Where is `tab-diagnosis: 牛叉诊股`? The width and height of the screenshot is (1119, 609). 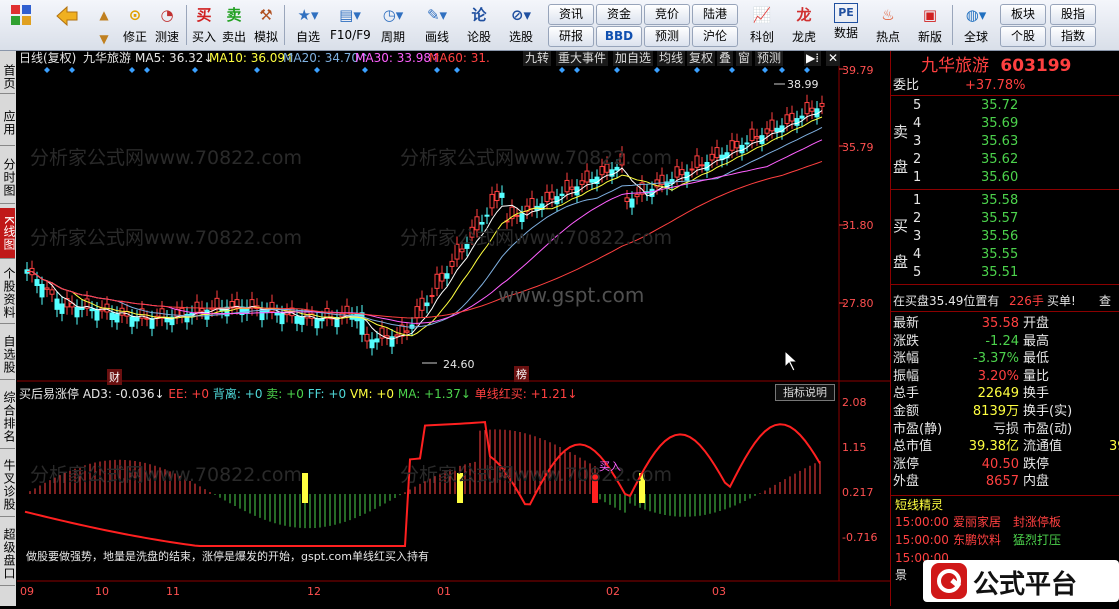
tab-diagnosis: 牛叉诊股 is located at coordinates (8, 485).